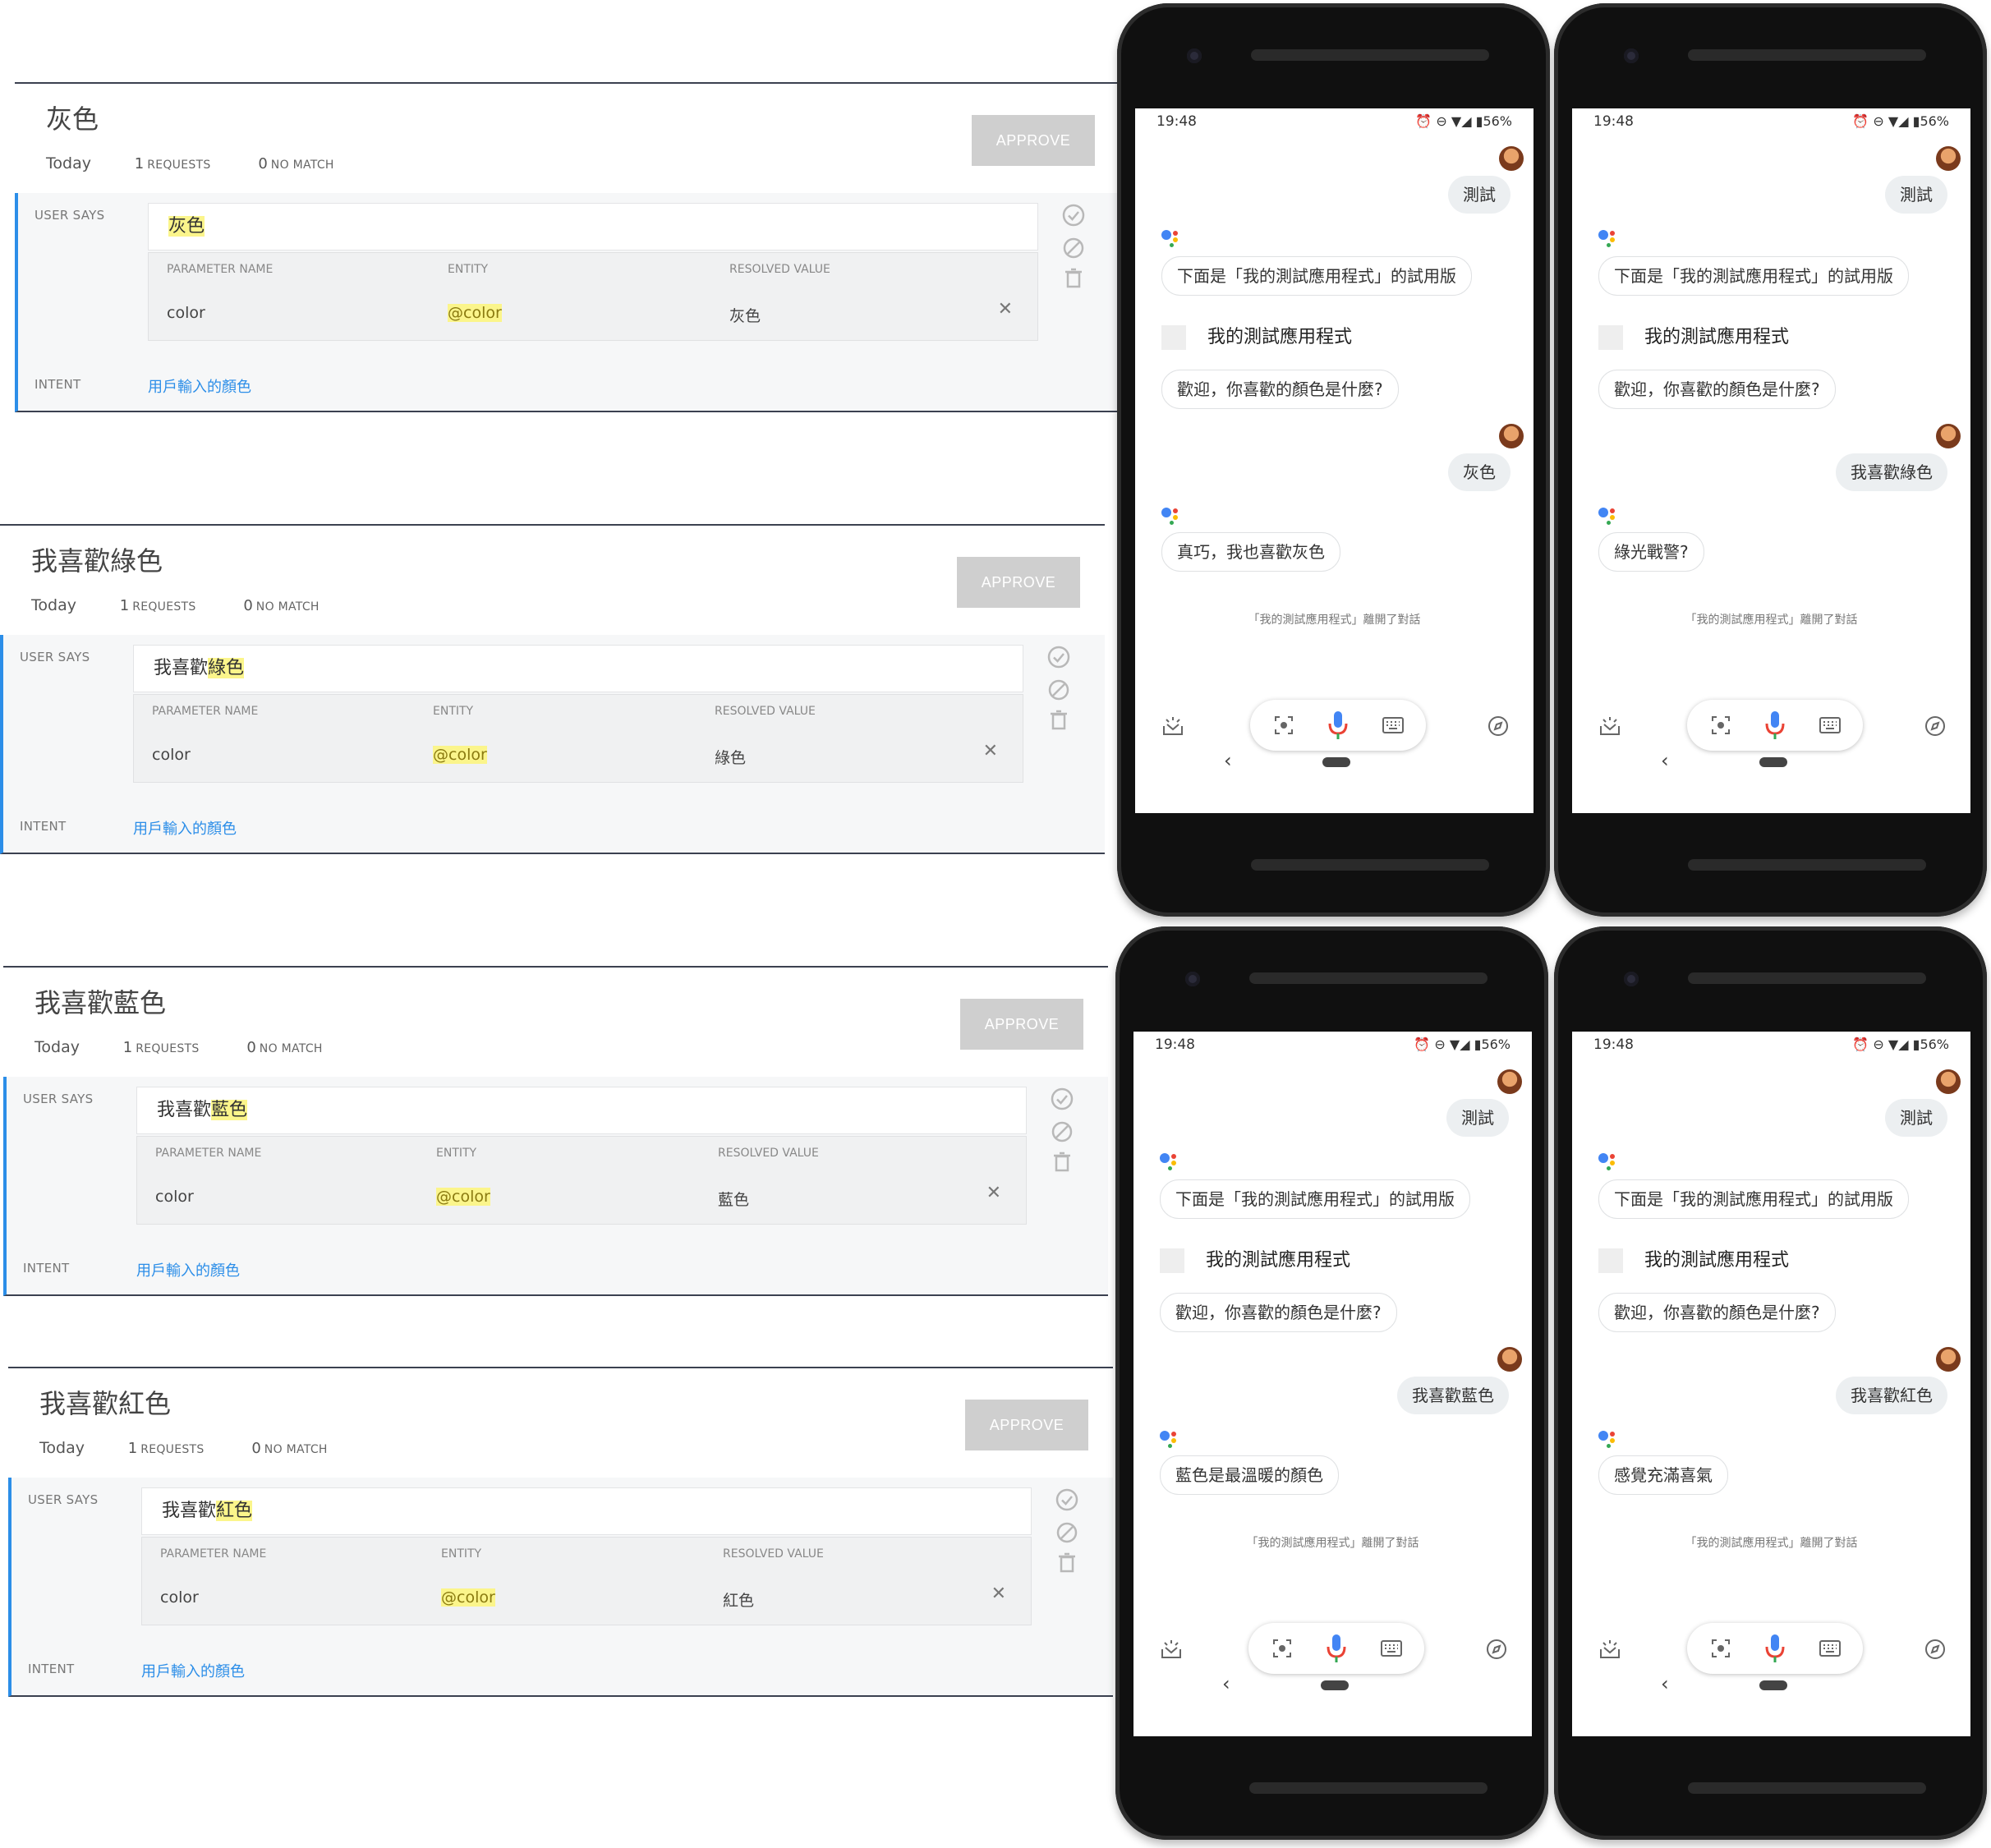 This screenshot has width=1991, height=1848. What do you see at coordinates (1370, 55) in the screenshot?
I see `earpiece` at bounding box center [1370, 55].